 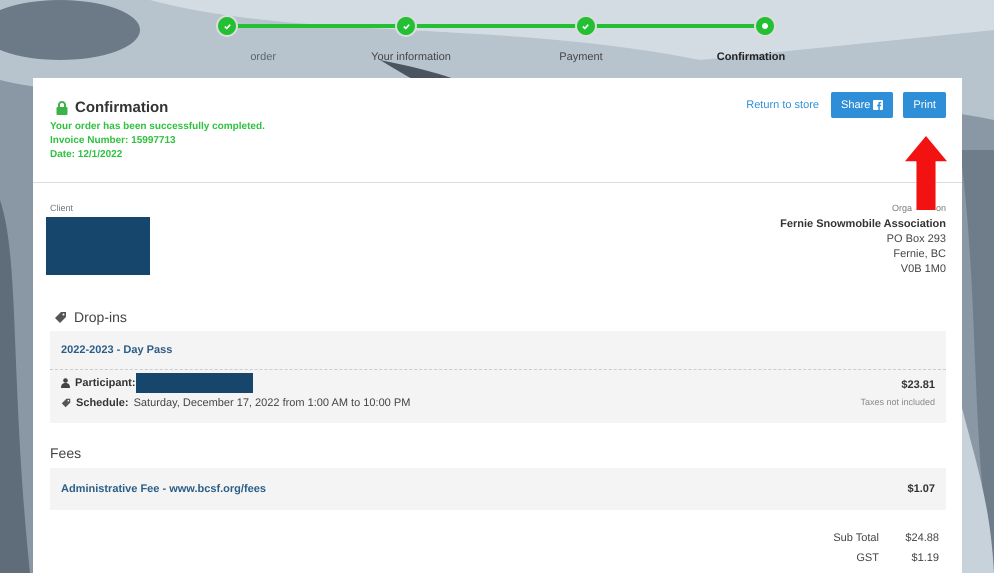 What do you see at coordinates (102, 403) in the screenshot?
I see `schedule-label: Schedule:` at bounding box center [102, 403].